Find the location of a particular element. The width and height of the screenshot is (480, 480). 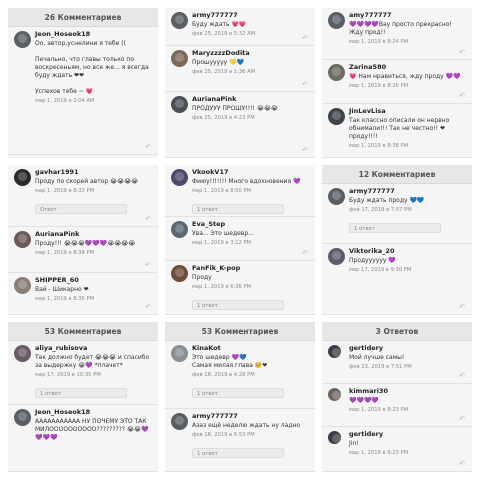

comment-username: gavhar1991 is located at coordinates (93, 172).